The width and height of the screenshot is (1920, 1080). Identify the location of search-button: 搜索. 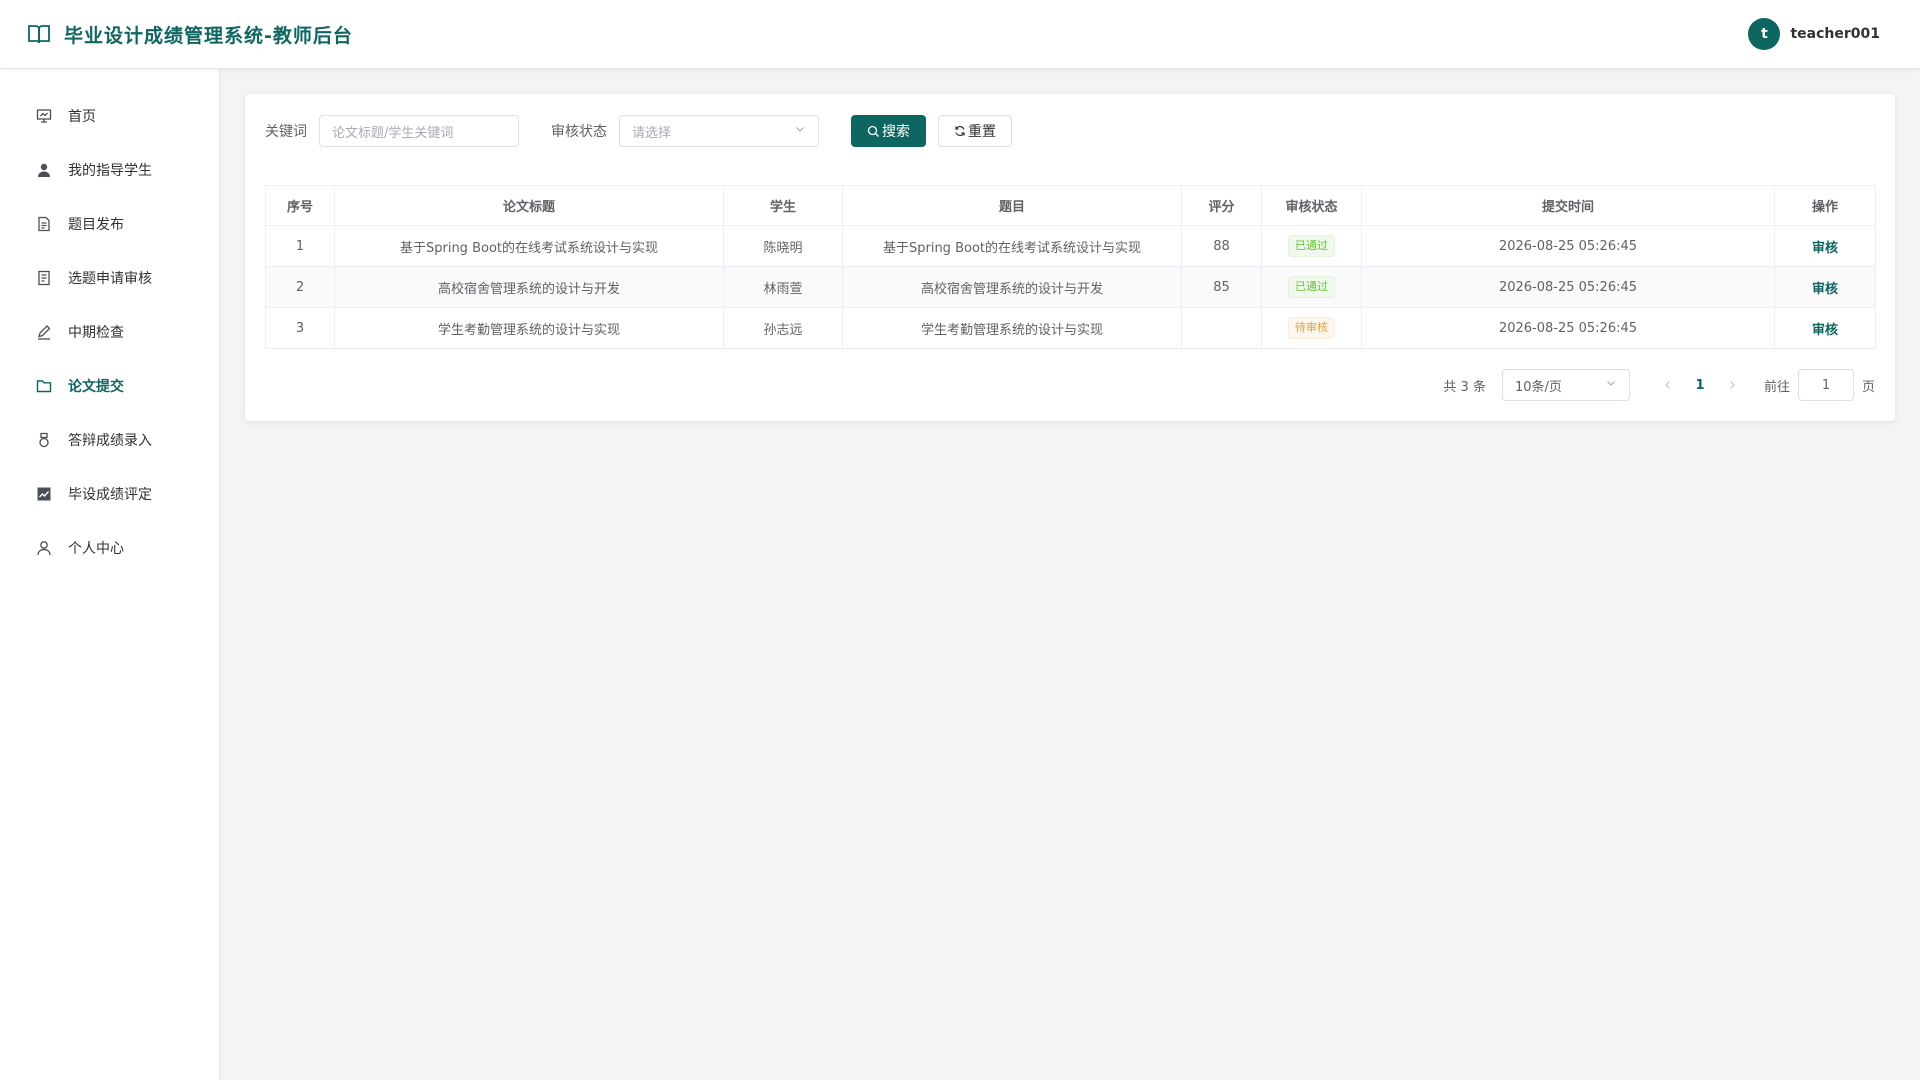
(888, 131).